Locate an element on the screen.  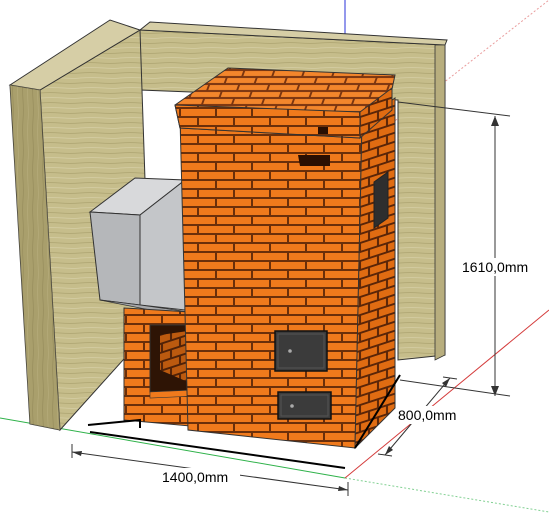
width-dimension-label: 1400,0mm is located at coordinates (195, 477).